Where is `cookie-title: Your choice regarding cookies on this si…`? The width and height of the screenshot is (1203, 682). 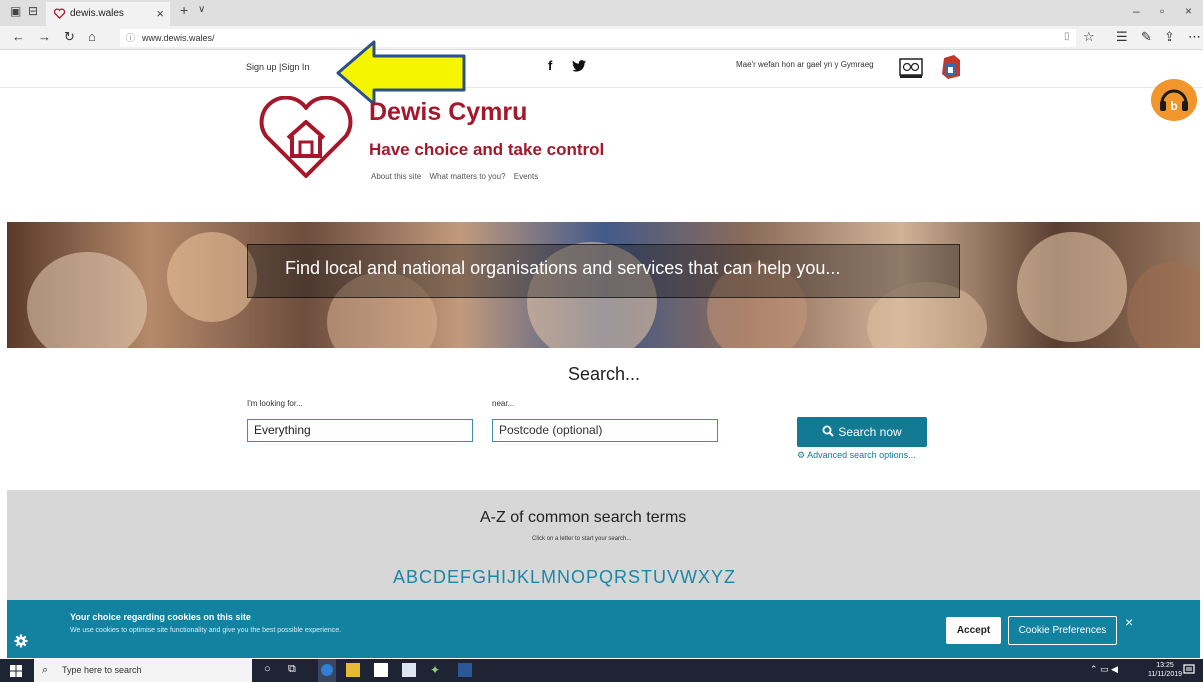 cookie-title: Your choice regarding cookies on this si… is located at coordinates (160, 617).